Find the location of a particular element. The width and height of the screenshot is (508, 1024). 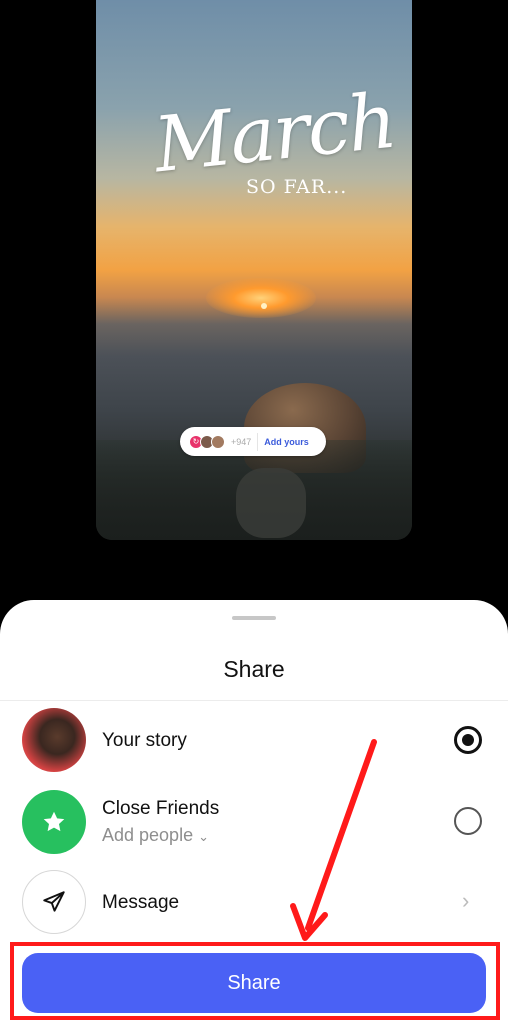

sheet-title: Share is located at coordinates (254, 669).